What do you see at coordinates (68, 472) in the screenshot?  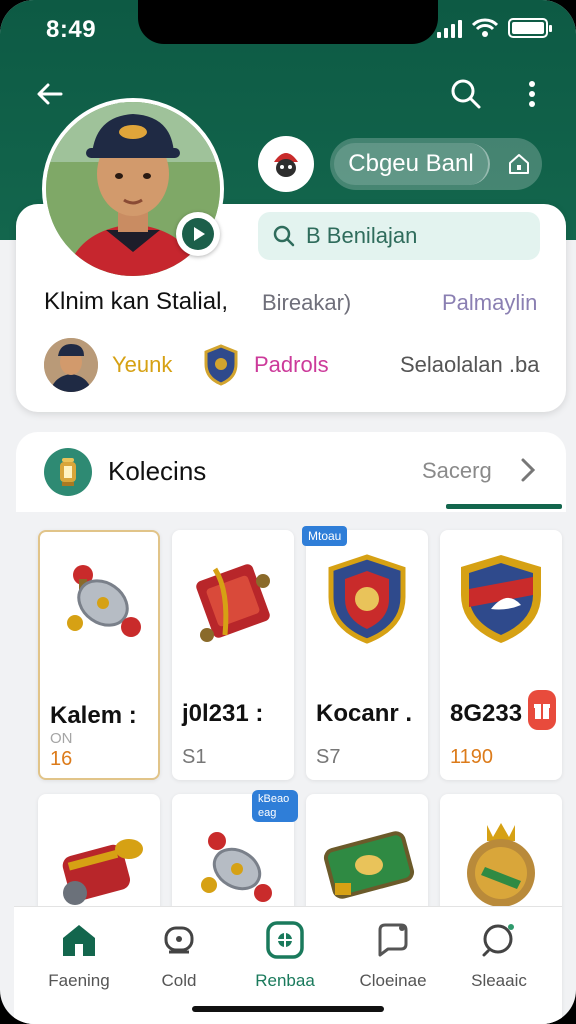 I see `lantern-icon` at bounding box center [68, 472].